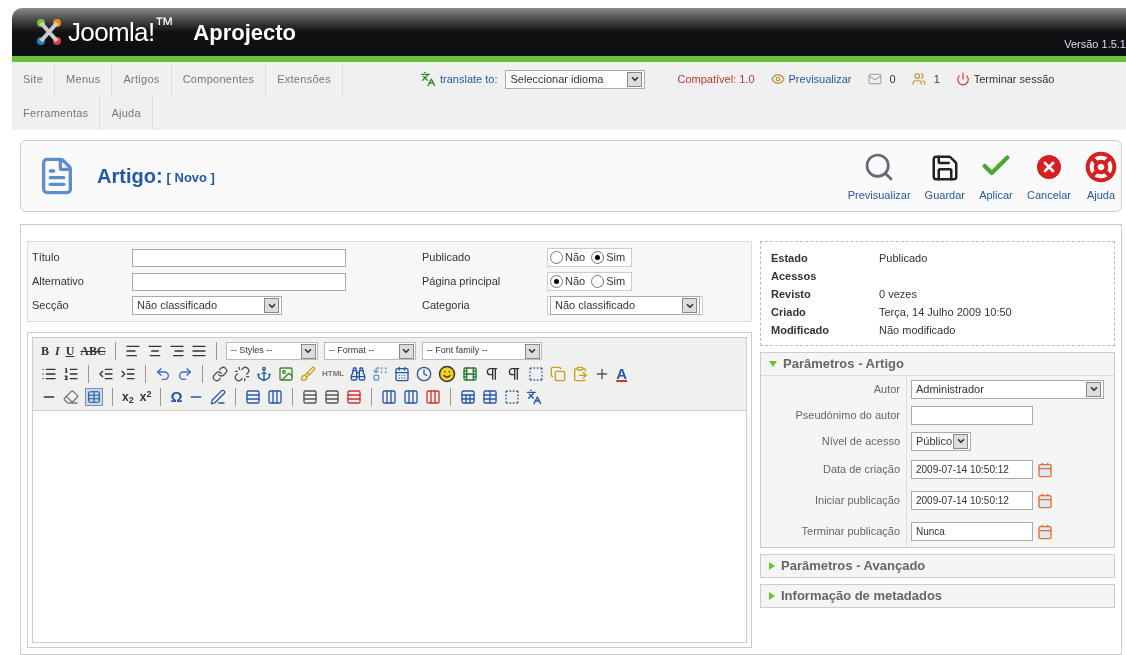  What do you see at coordinates (163, 374) in the screenshot?
I see `undo-icon` at bounding box center [163, 374].